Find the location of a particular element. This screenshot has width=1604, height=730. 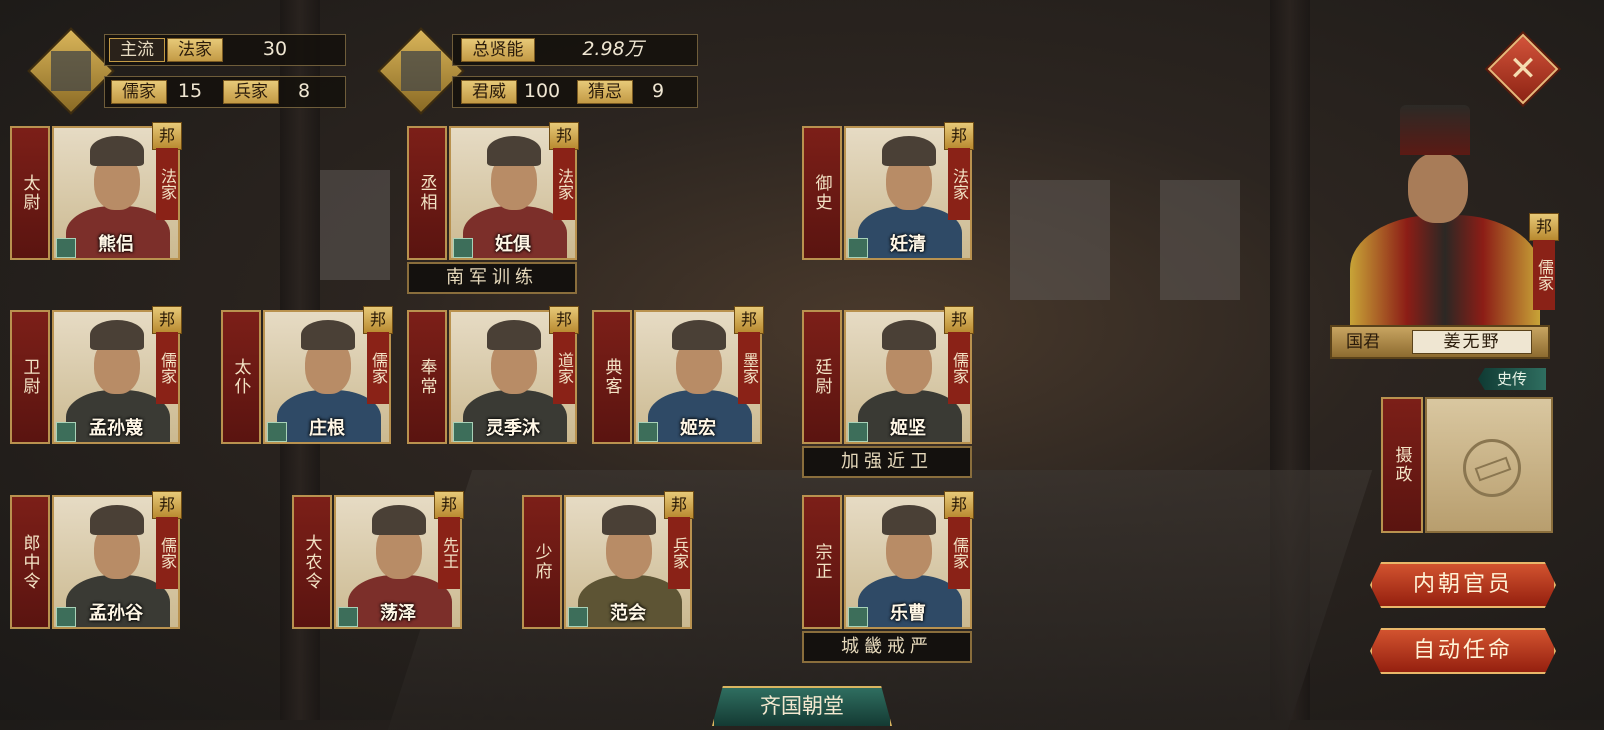

stats-row-mainstream: 主流 法家 30 is located at coordinates (225, 50).